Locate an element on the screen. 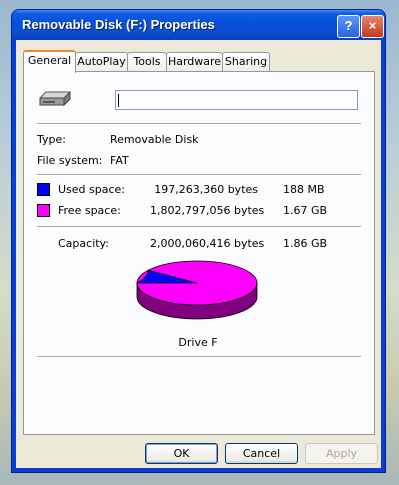 This screenshot has height=485, width=399. used-space-swatch is located at coordinates (43, 189).